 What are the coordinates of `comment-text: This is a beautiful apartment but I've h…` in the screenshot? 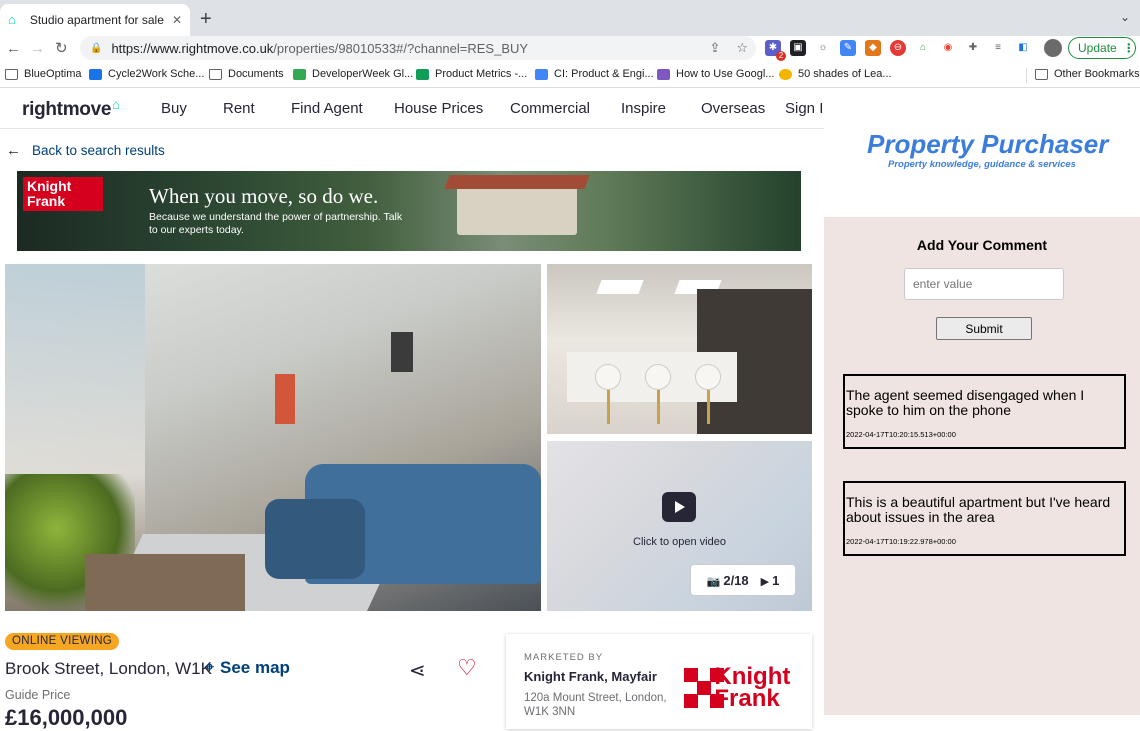 It's located at (978, 509).